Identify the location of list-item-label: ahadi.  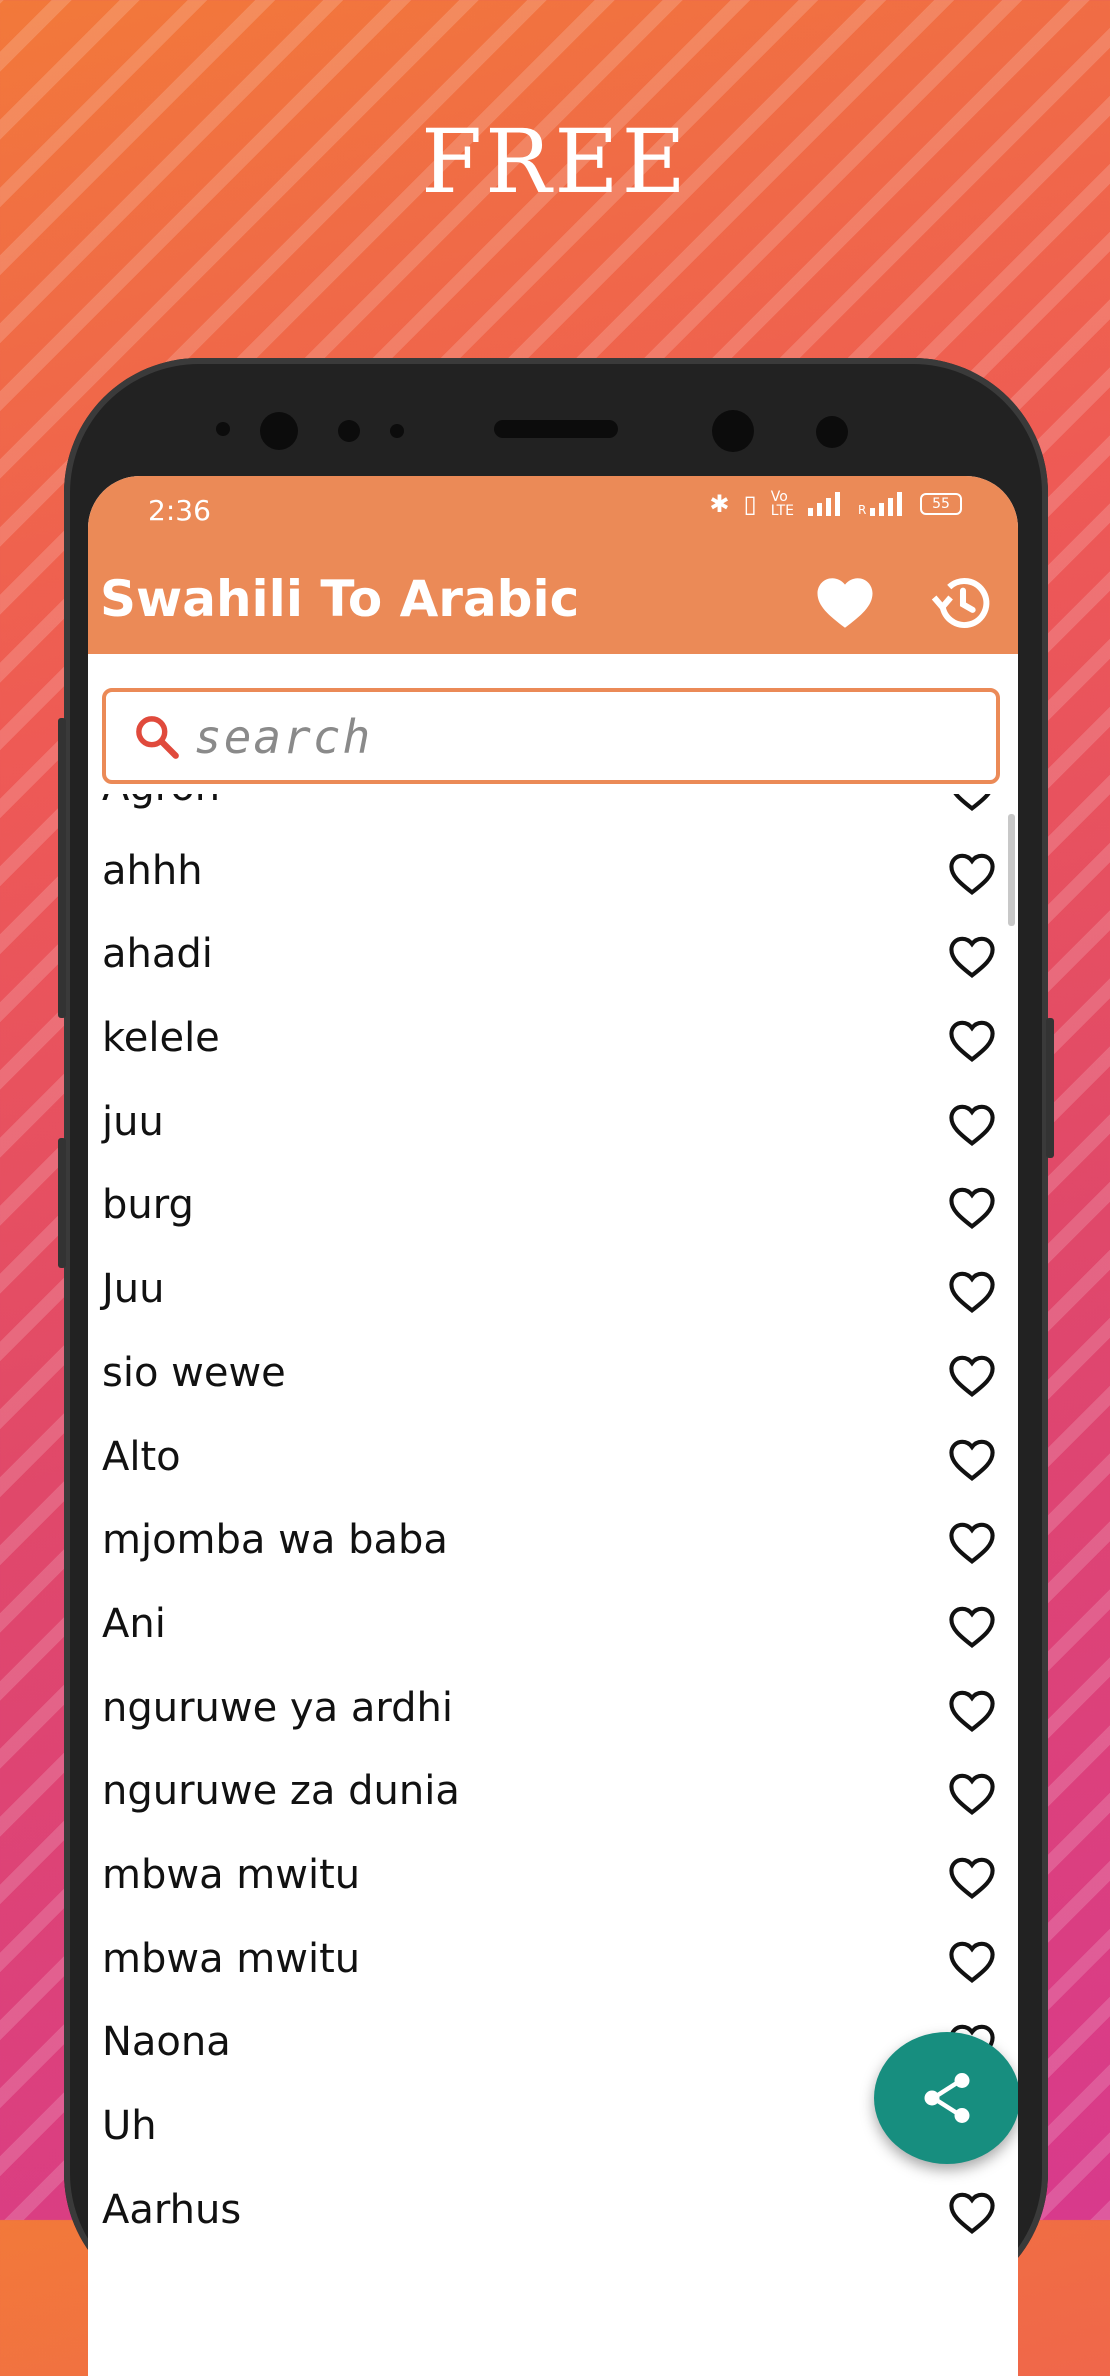
(157, 954).